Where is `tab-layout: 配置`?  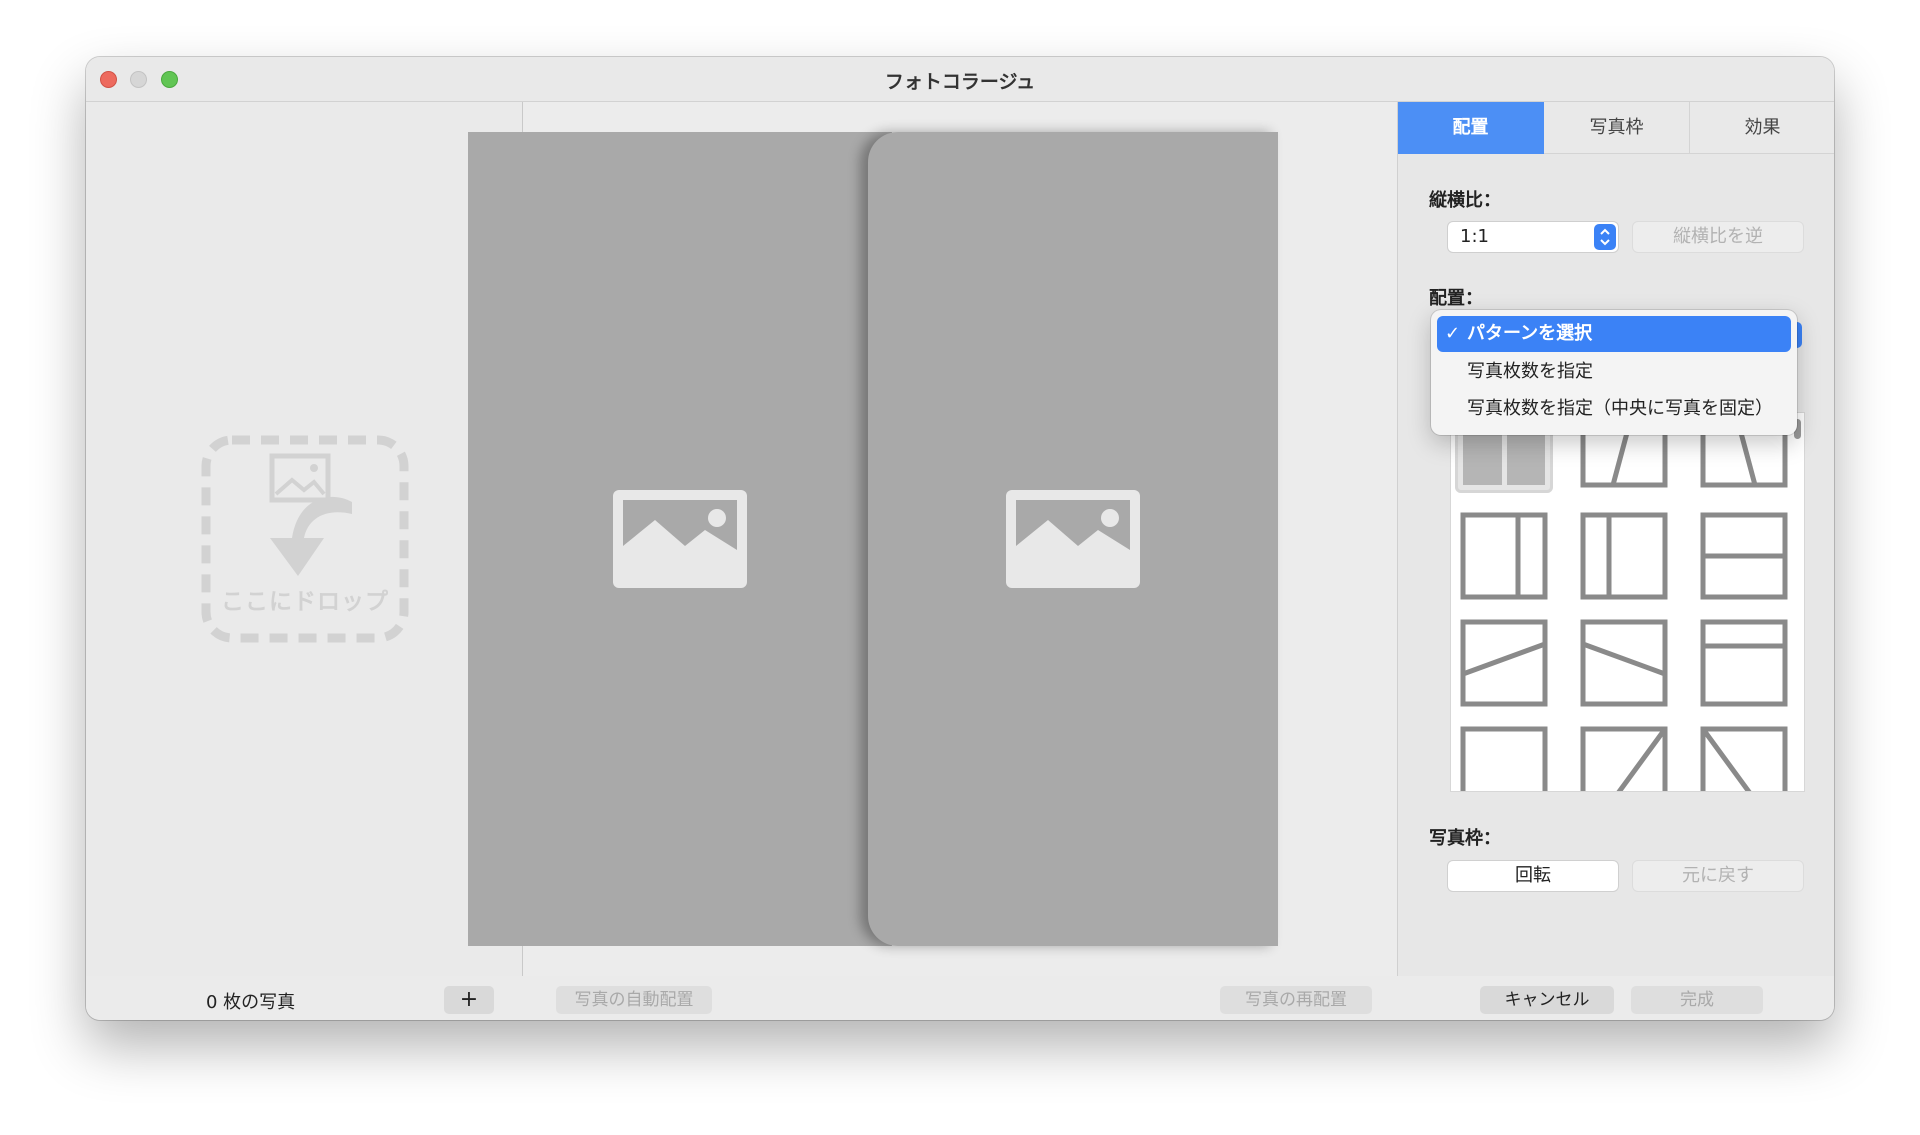 tab-layout: 配置 is located at coordinates (1471, 128).